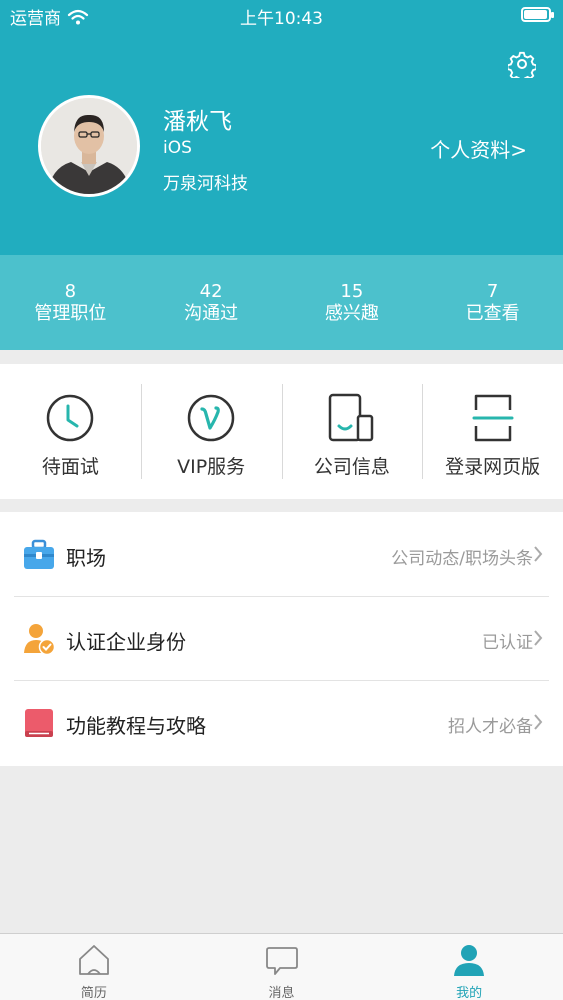  Describe the element at coordinates (86, 558) in the screenshot. I see `menu-row-title: 职场` at that location.